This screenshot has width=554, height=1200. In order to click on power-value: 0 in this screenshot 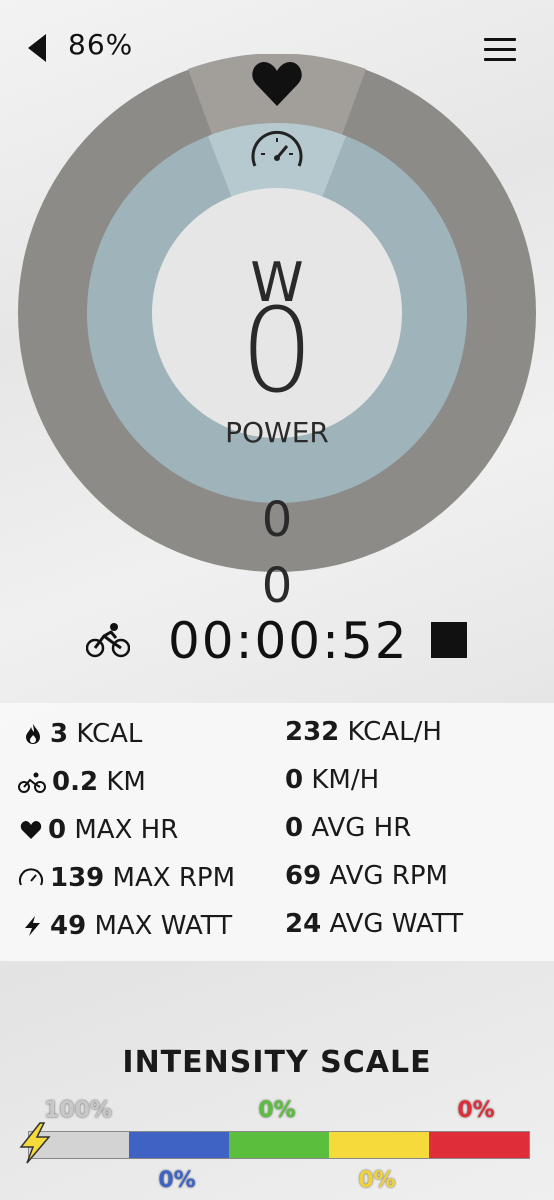, I will do `click(277, 351)`.